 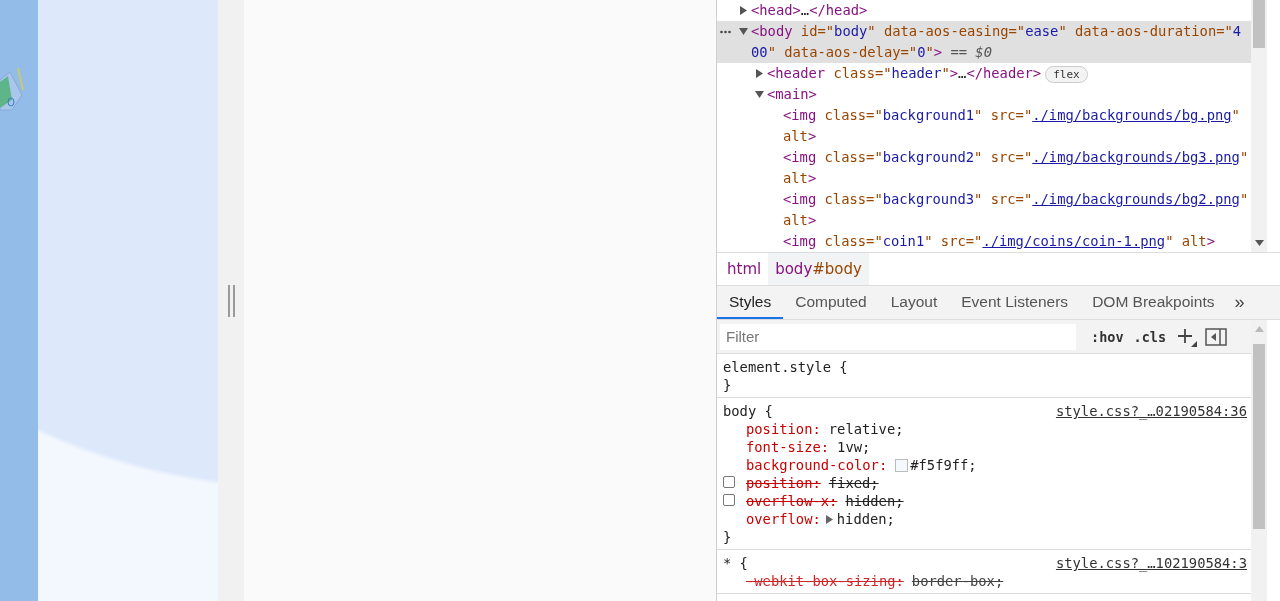 I want to click on panel-tab: Layout, so click(x=914, y=302).